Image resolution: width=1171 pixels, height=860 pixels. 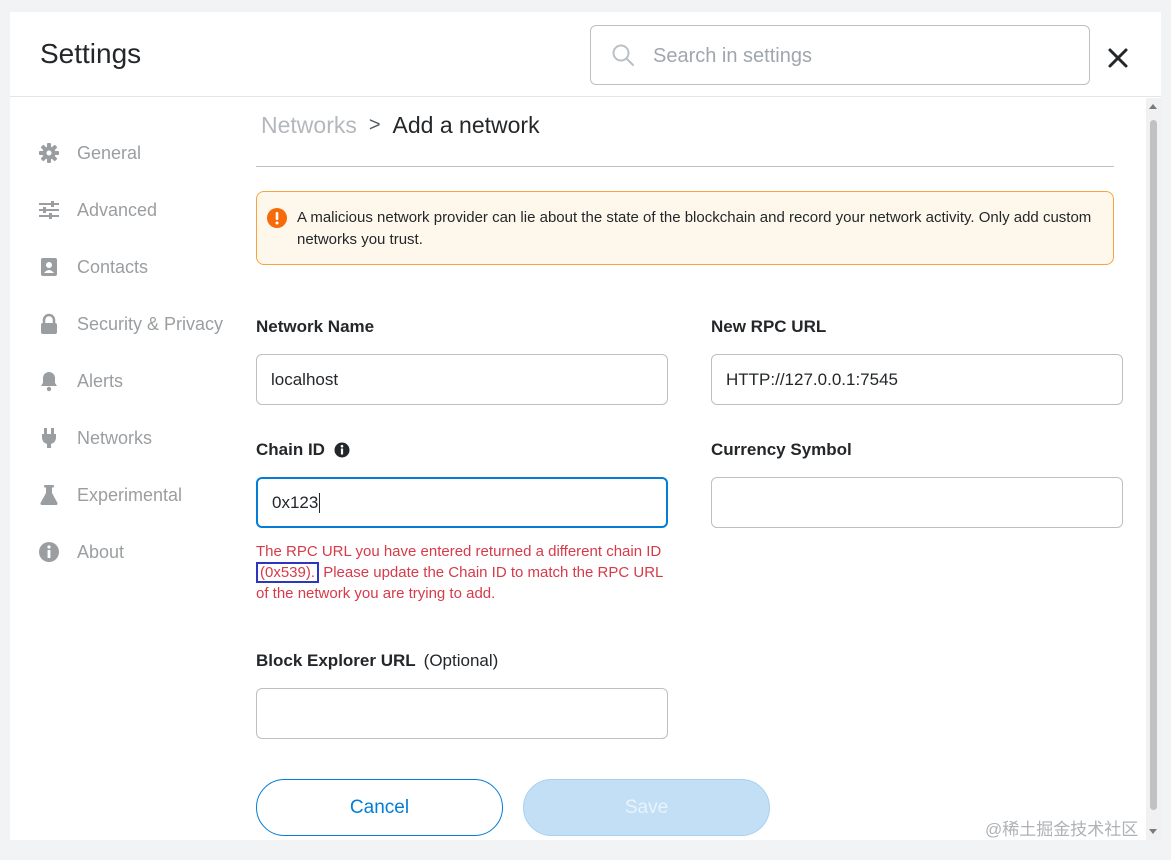 I want to click on sidebar-item-security: Security & Privacy, so click(x=130, y=324).